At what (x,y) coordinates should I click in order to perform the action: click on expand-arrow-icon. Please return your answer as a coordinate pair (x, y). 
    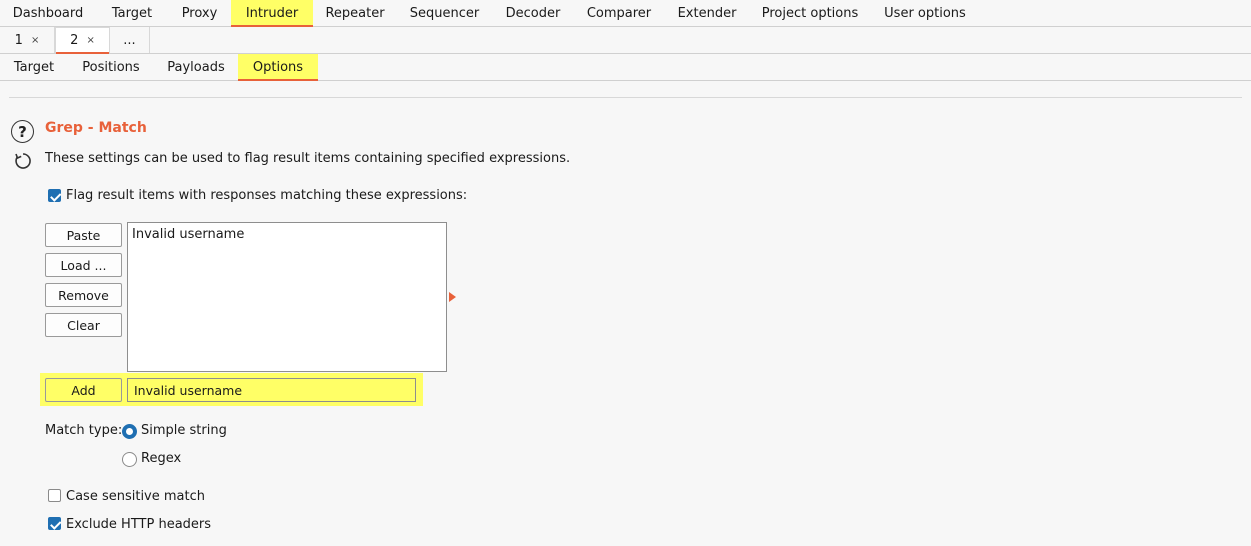
    Looking at the image, I should click on (452, 297).